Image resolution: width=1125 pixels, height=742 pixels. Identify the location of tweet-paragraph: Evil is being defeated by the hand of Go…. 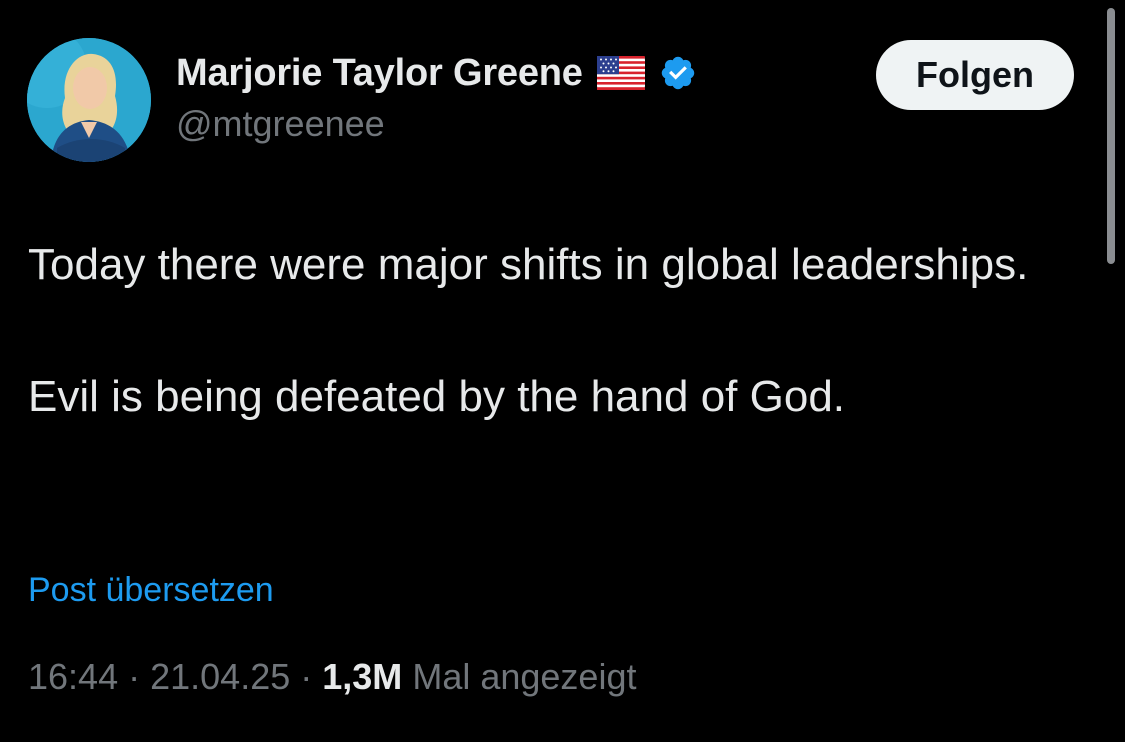
(437, 396).